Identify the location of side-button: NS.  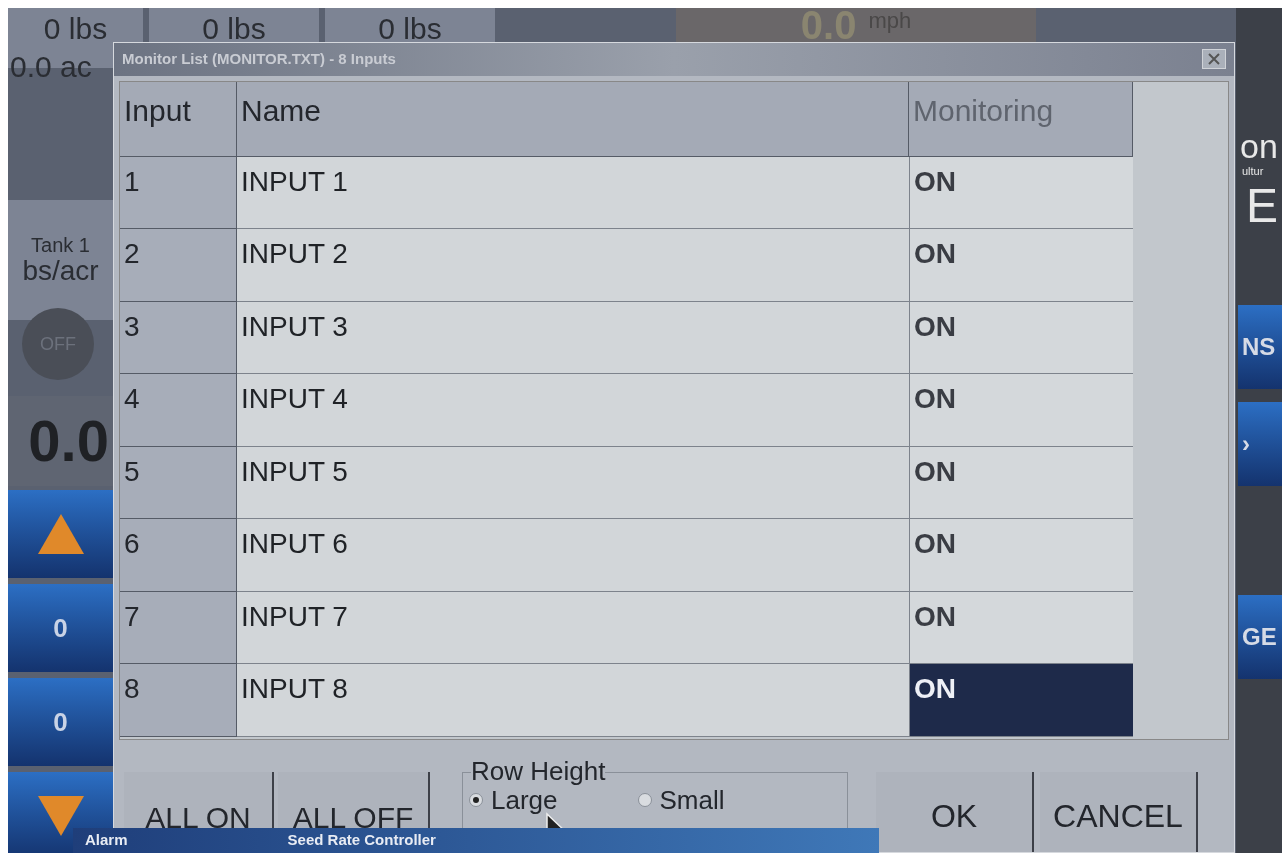
(1260, 347).